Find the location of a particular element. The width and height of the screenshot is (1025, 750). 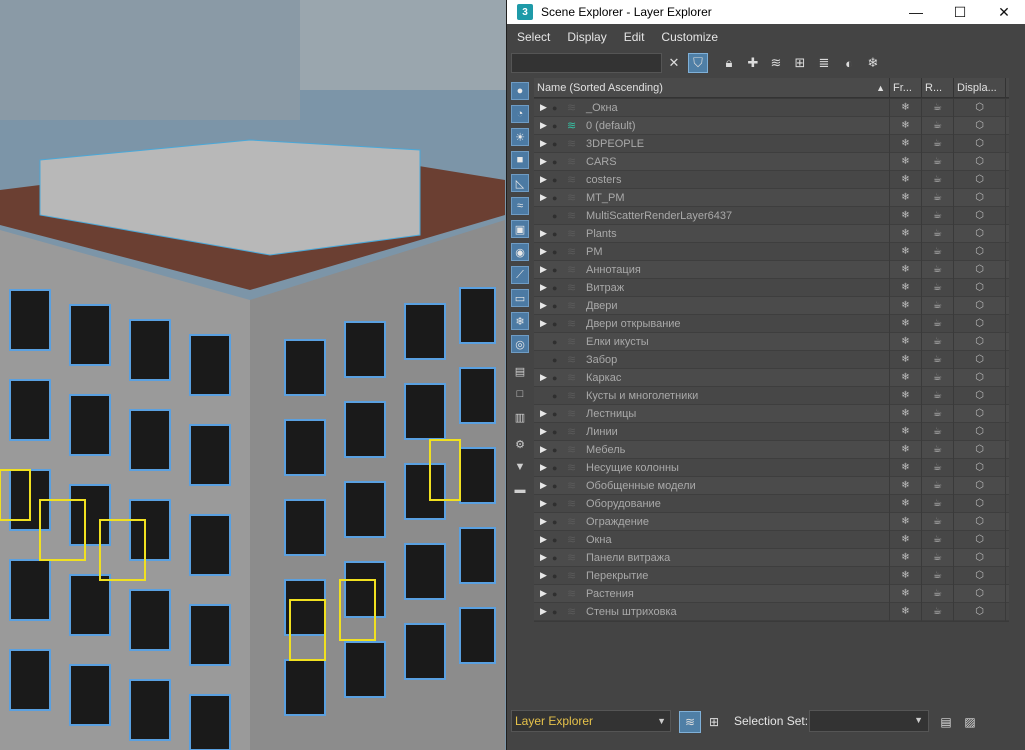

table-row: ▶ ● ≋ Витраж ❄ ☕︎ ⬡ is located at coordinates (771, 287).